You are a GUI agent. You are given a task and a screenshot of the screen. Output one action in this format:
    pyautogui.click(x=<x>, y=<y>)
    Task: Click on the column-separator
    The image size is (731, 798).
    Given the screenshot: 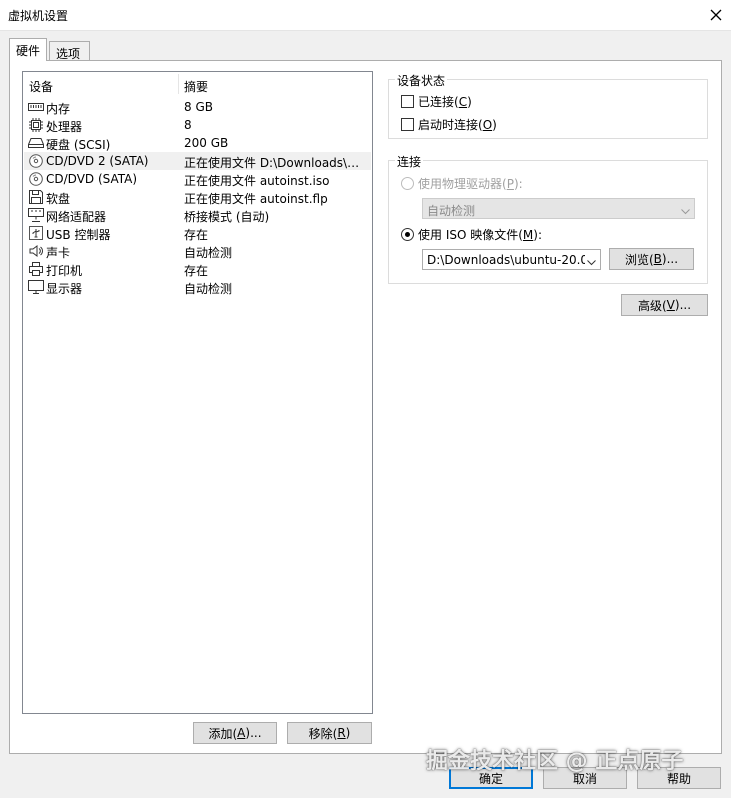 What is the action you would take?
    pyautogui.click(x=178, y=84)
    